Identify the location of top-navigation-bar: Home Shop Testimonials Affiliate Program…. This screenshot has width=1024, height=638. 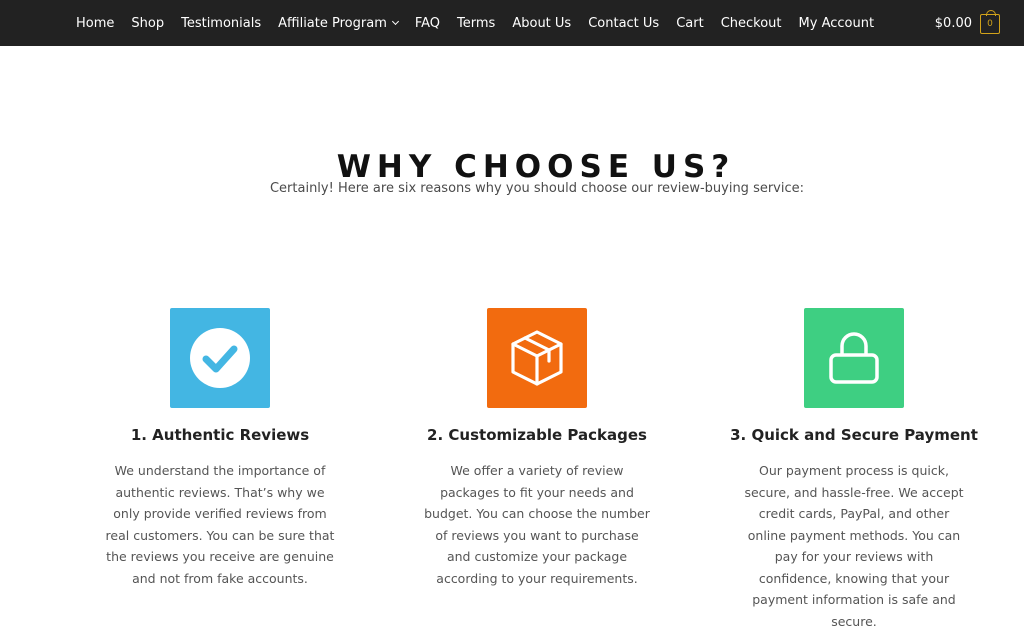
(512, 23).